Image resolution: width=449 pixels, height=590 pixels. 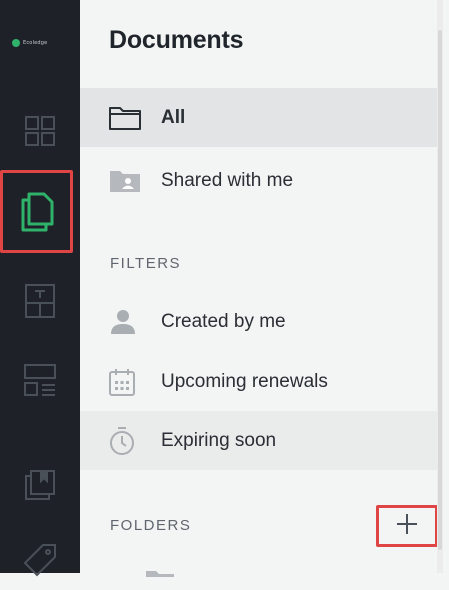 I want to click on plus-icon, so click(x=407, y=526).